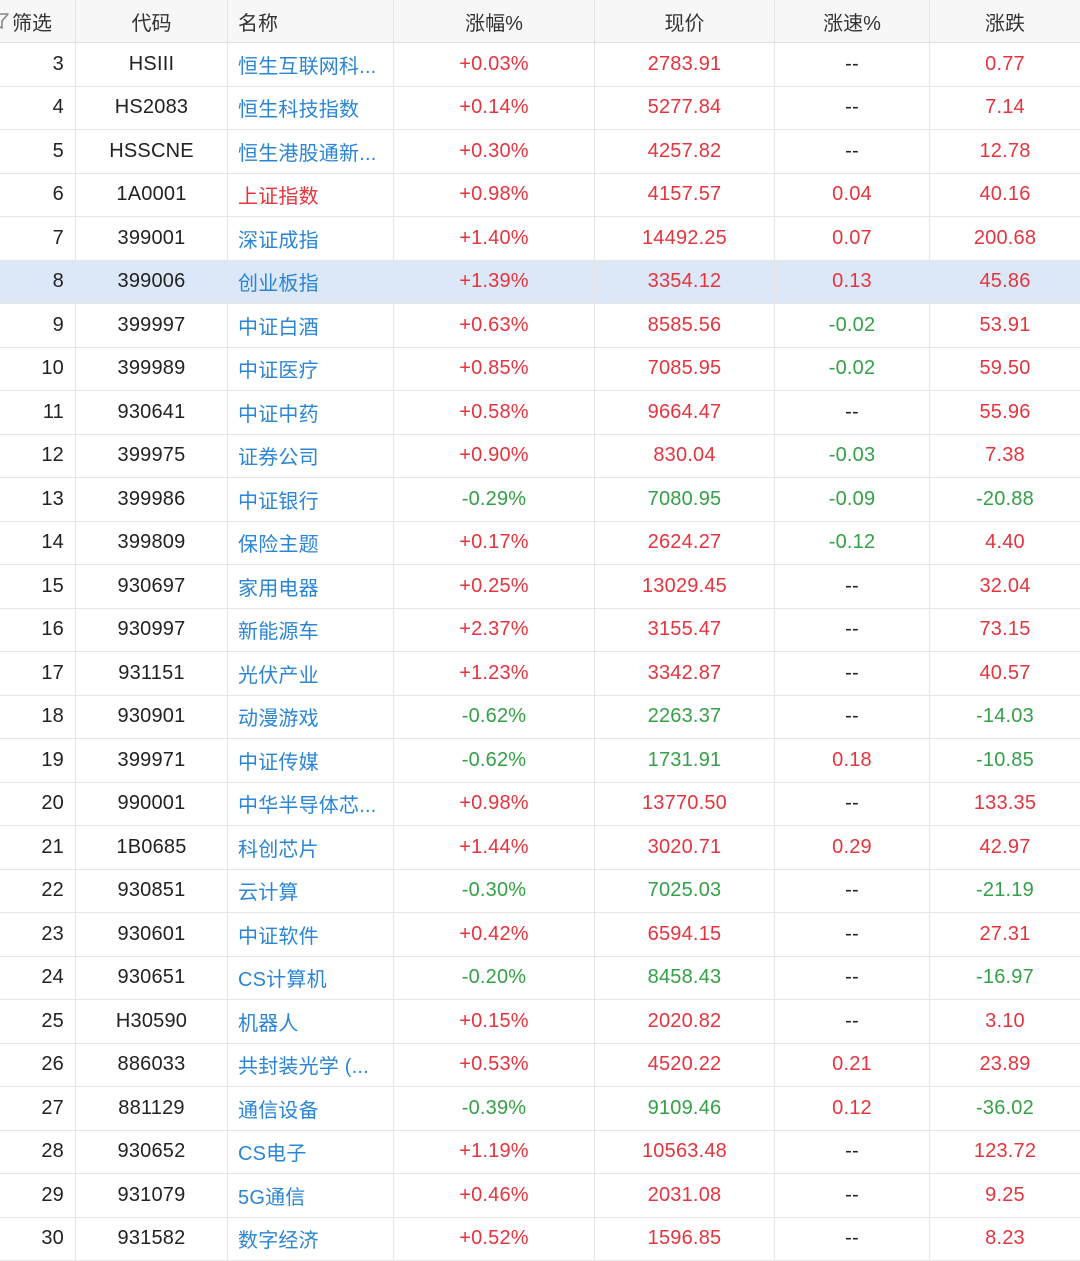 The image size is (1080, 1261). What do you see at coordinates (311, 1238) in the screenshot?
I see `name-link: 数字经济` at bounding box center [311, 1238].